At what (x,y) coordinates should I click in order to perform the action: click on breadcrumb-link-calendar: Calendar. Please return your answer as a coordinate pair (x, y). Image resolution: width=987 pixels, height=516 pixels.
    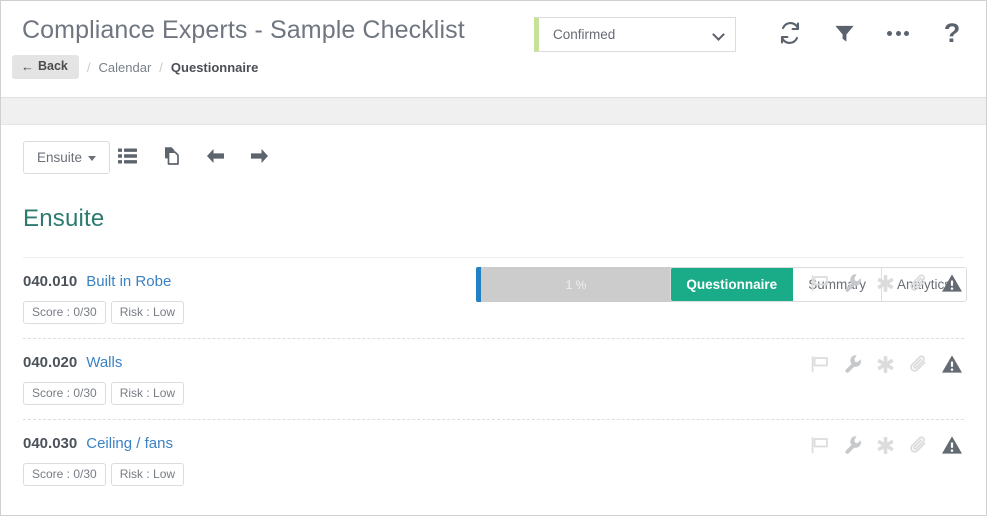
    Looking at the image, I should click on (125, 67).